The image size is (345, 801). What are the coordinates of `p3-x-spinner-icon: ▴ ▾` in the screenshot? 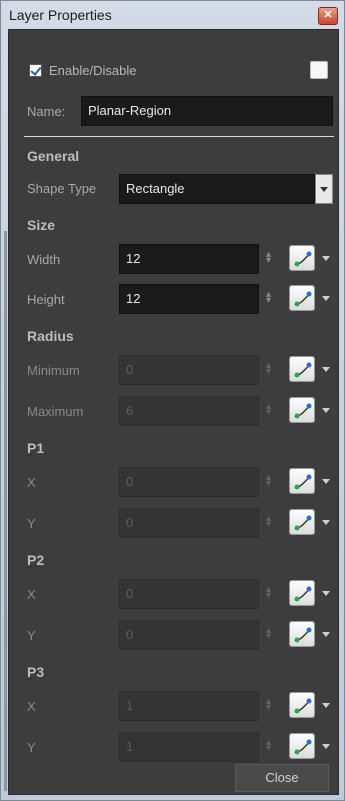 It's located at (268, 705).